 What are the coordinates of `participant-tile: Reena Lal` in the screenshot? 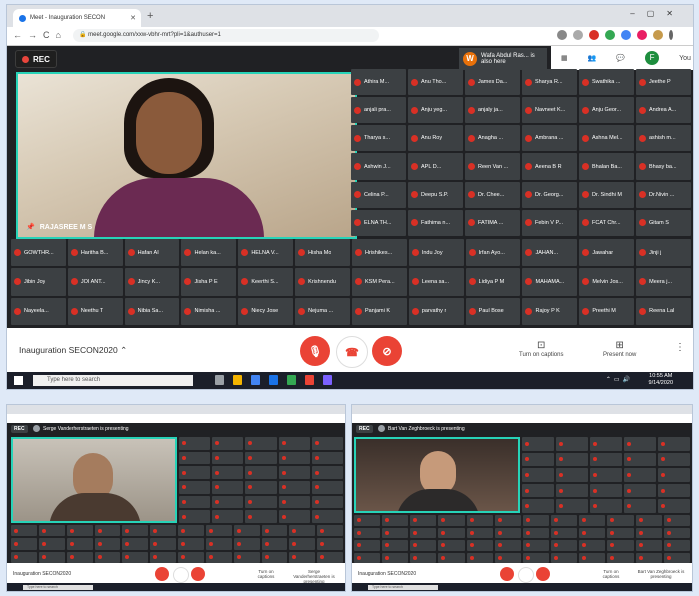 It's located at (663, 311).